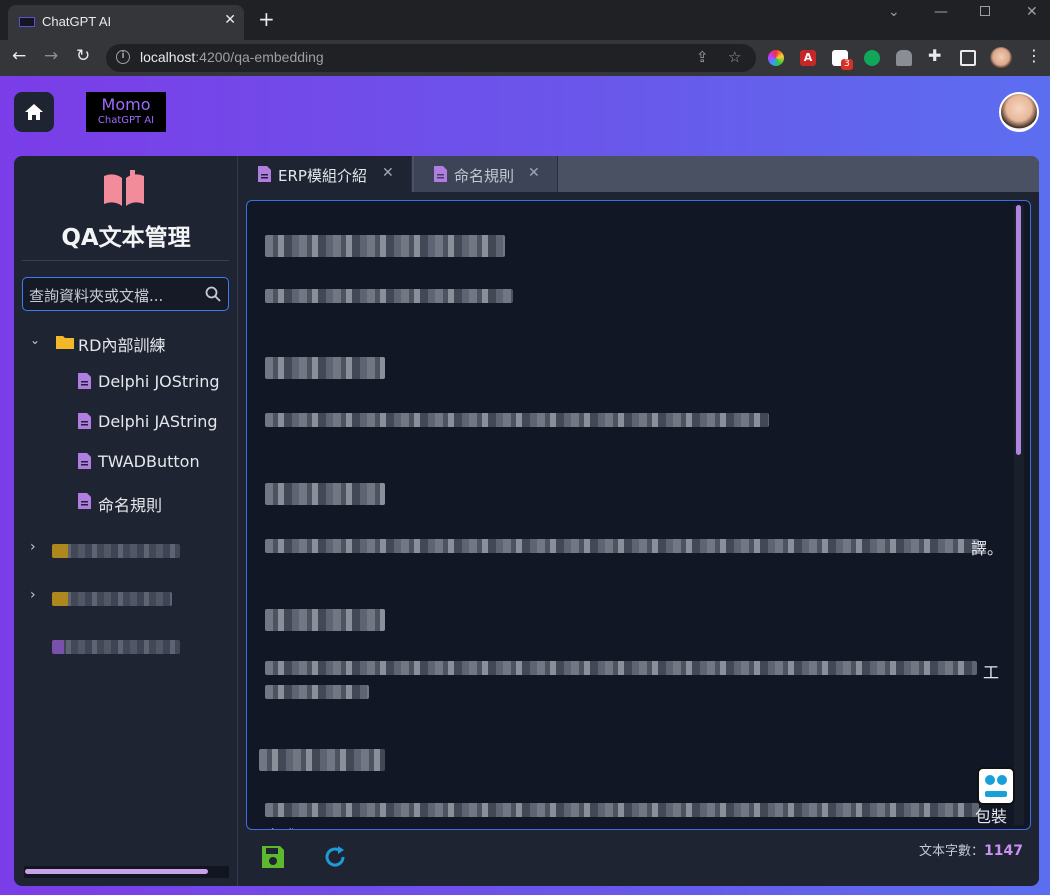 This screenshot has width=1050, height=895. Describe the element at coordinates (123, 57) in the screenshot. I see `site-info-icon: i` at that location.